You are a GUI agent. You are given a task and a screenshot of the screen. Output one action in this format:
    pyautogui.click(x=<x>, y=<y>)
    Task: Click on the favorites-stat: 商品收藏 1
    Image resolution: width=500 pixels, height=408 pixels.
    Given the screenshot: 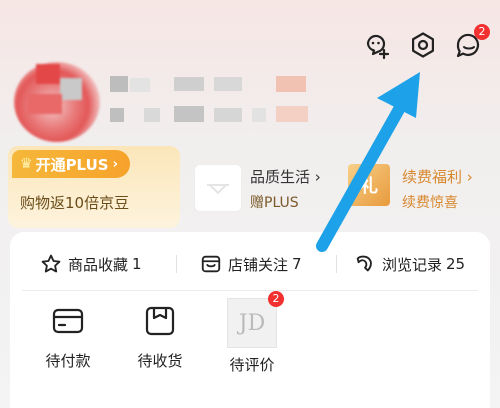 What is the action you would take?
    pyautogui.click(x=91, y=264)
    